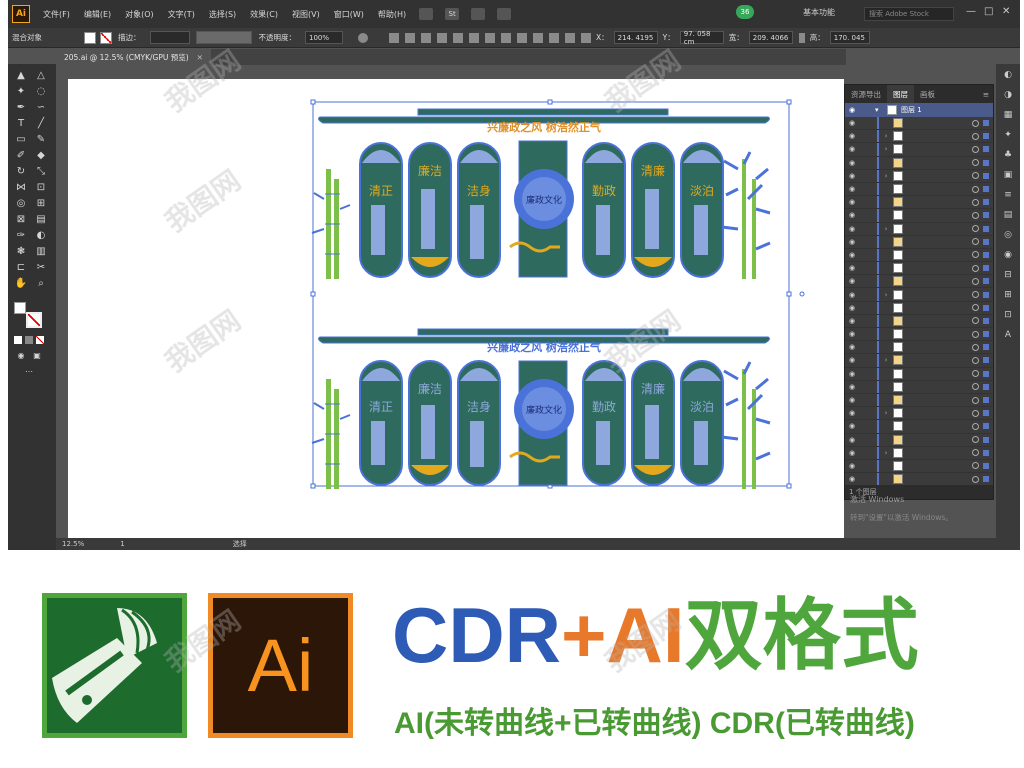  What do you see at coordinates (801, 37) in the screenshot?
I see `constrain-link-icon` at bounding box center [801, 37].